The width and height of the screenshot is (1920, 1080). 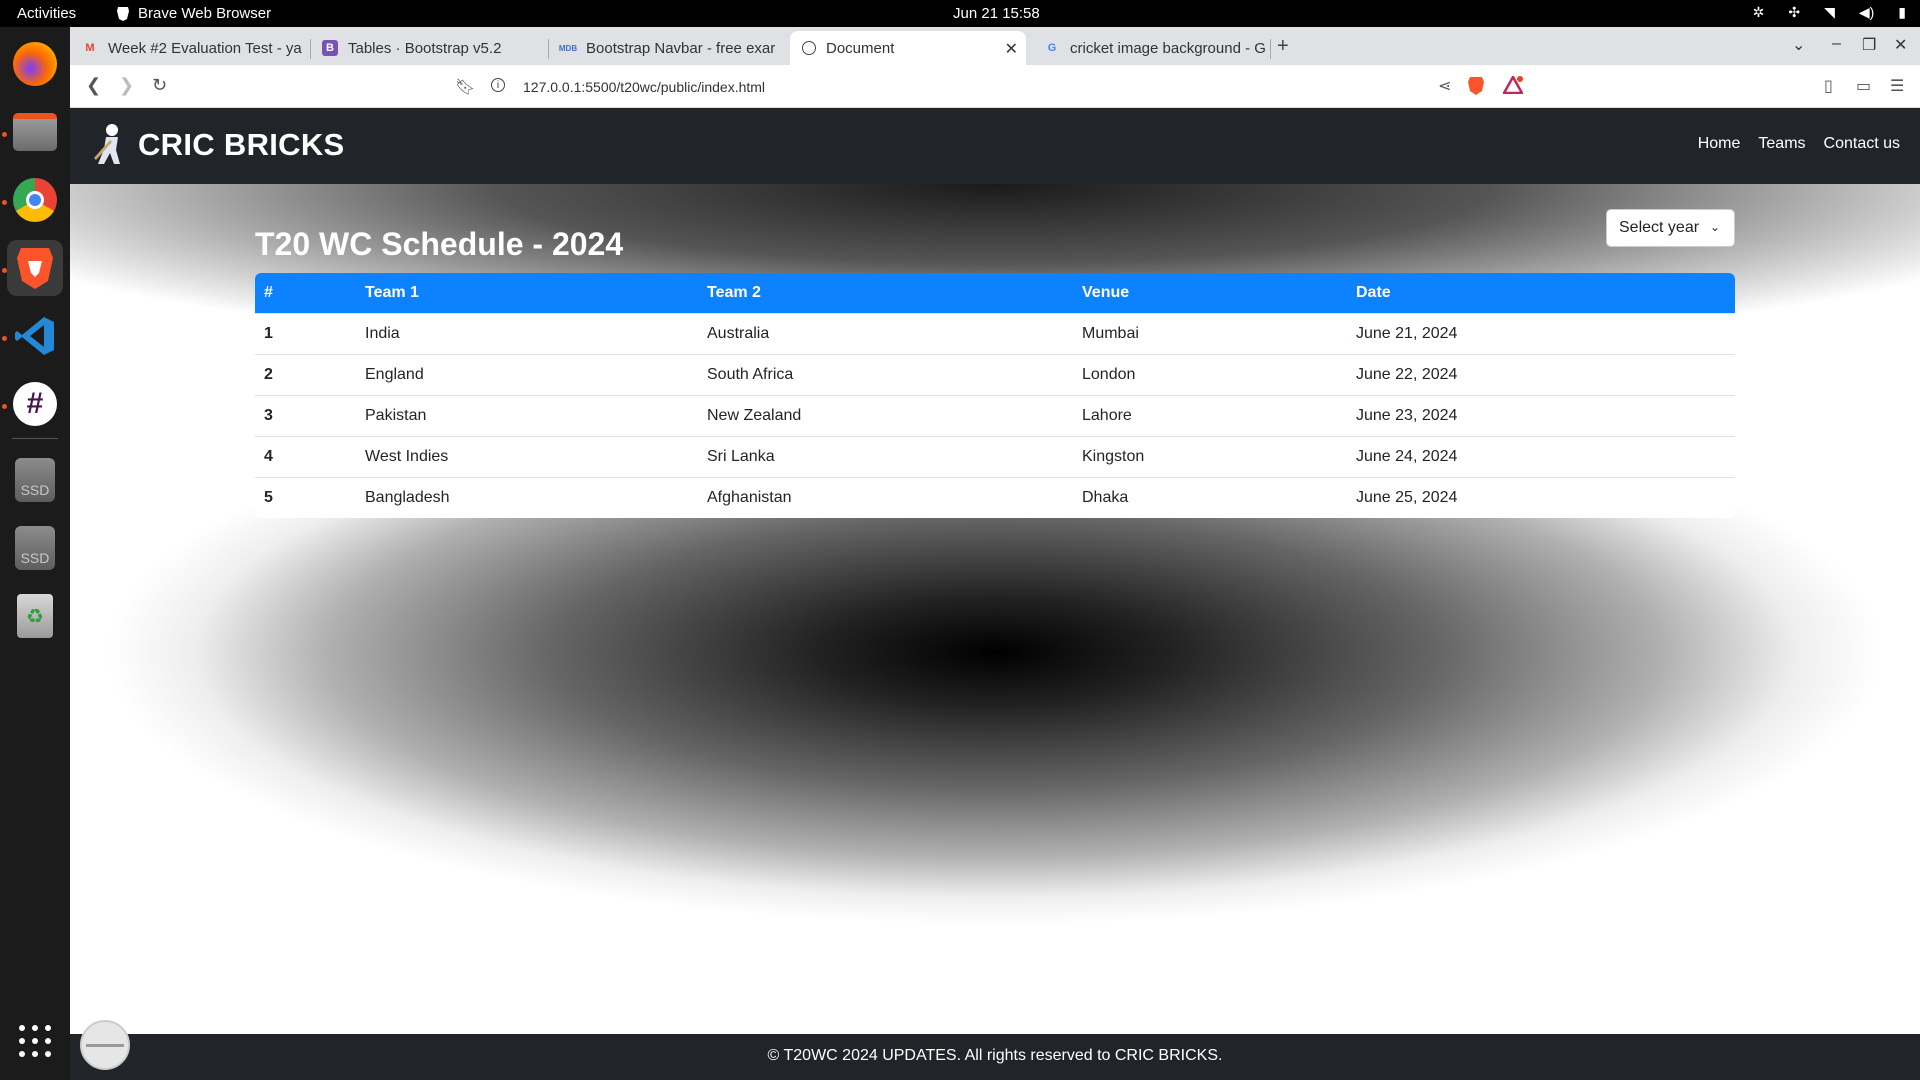 I want to click on dock: # SSD SSD ♻, so click(x=35, y=553).